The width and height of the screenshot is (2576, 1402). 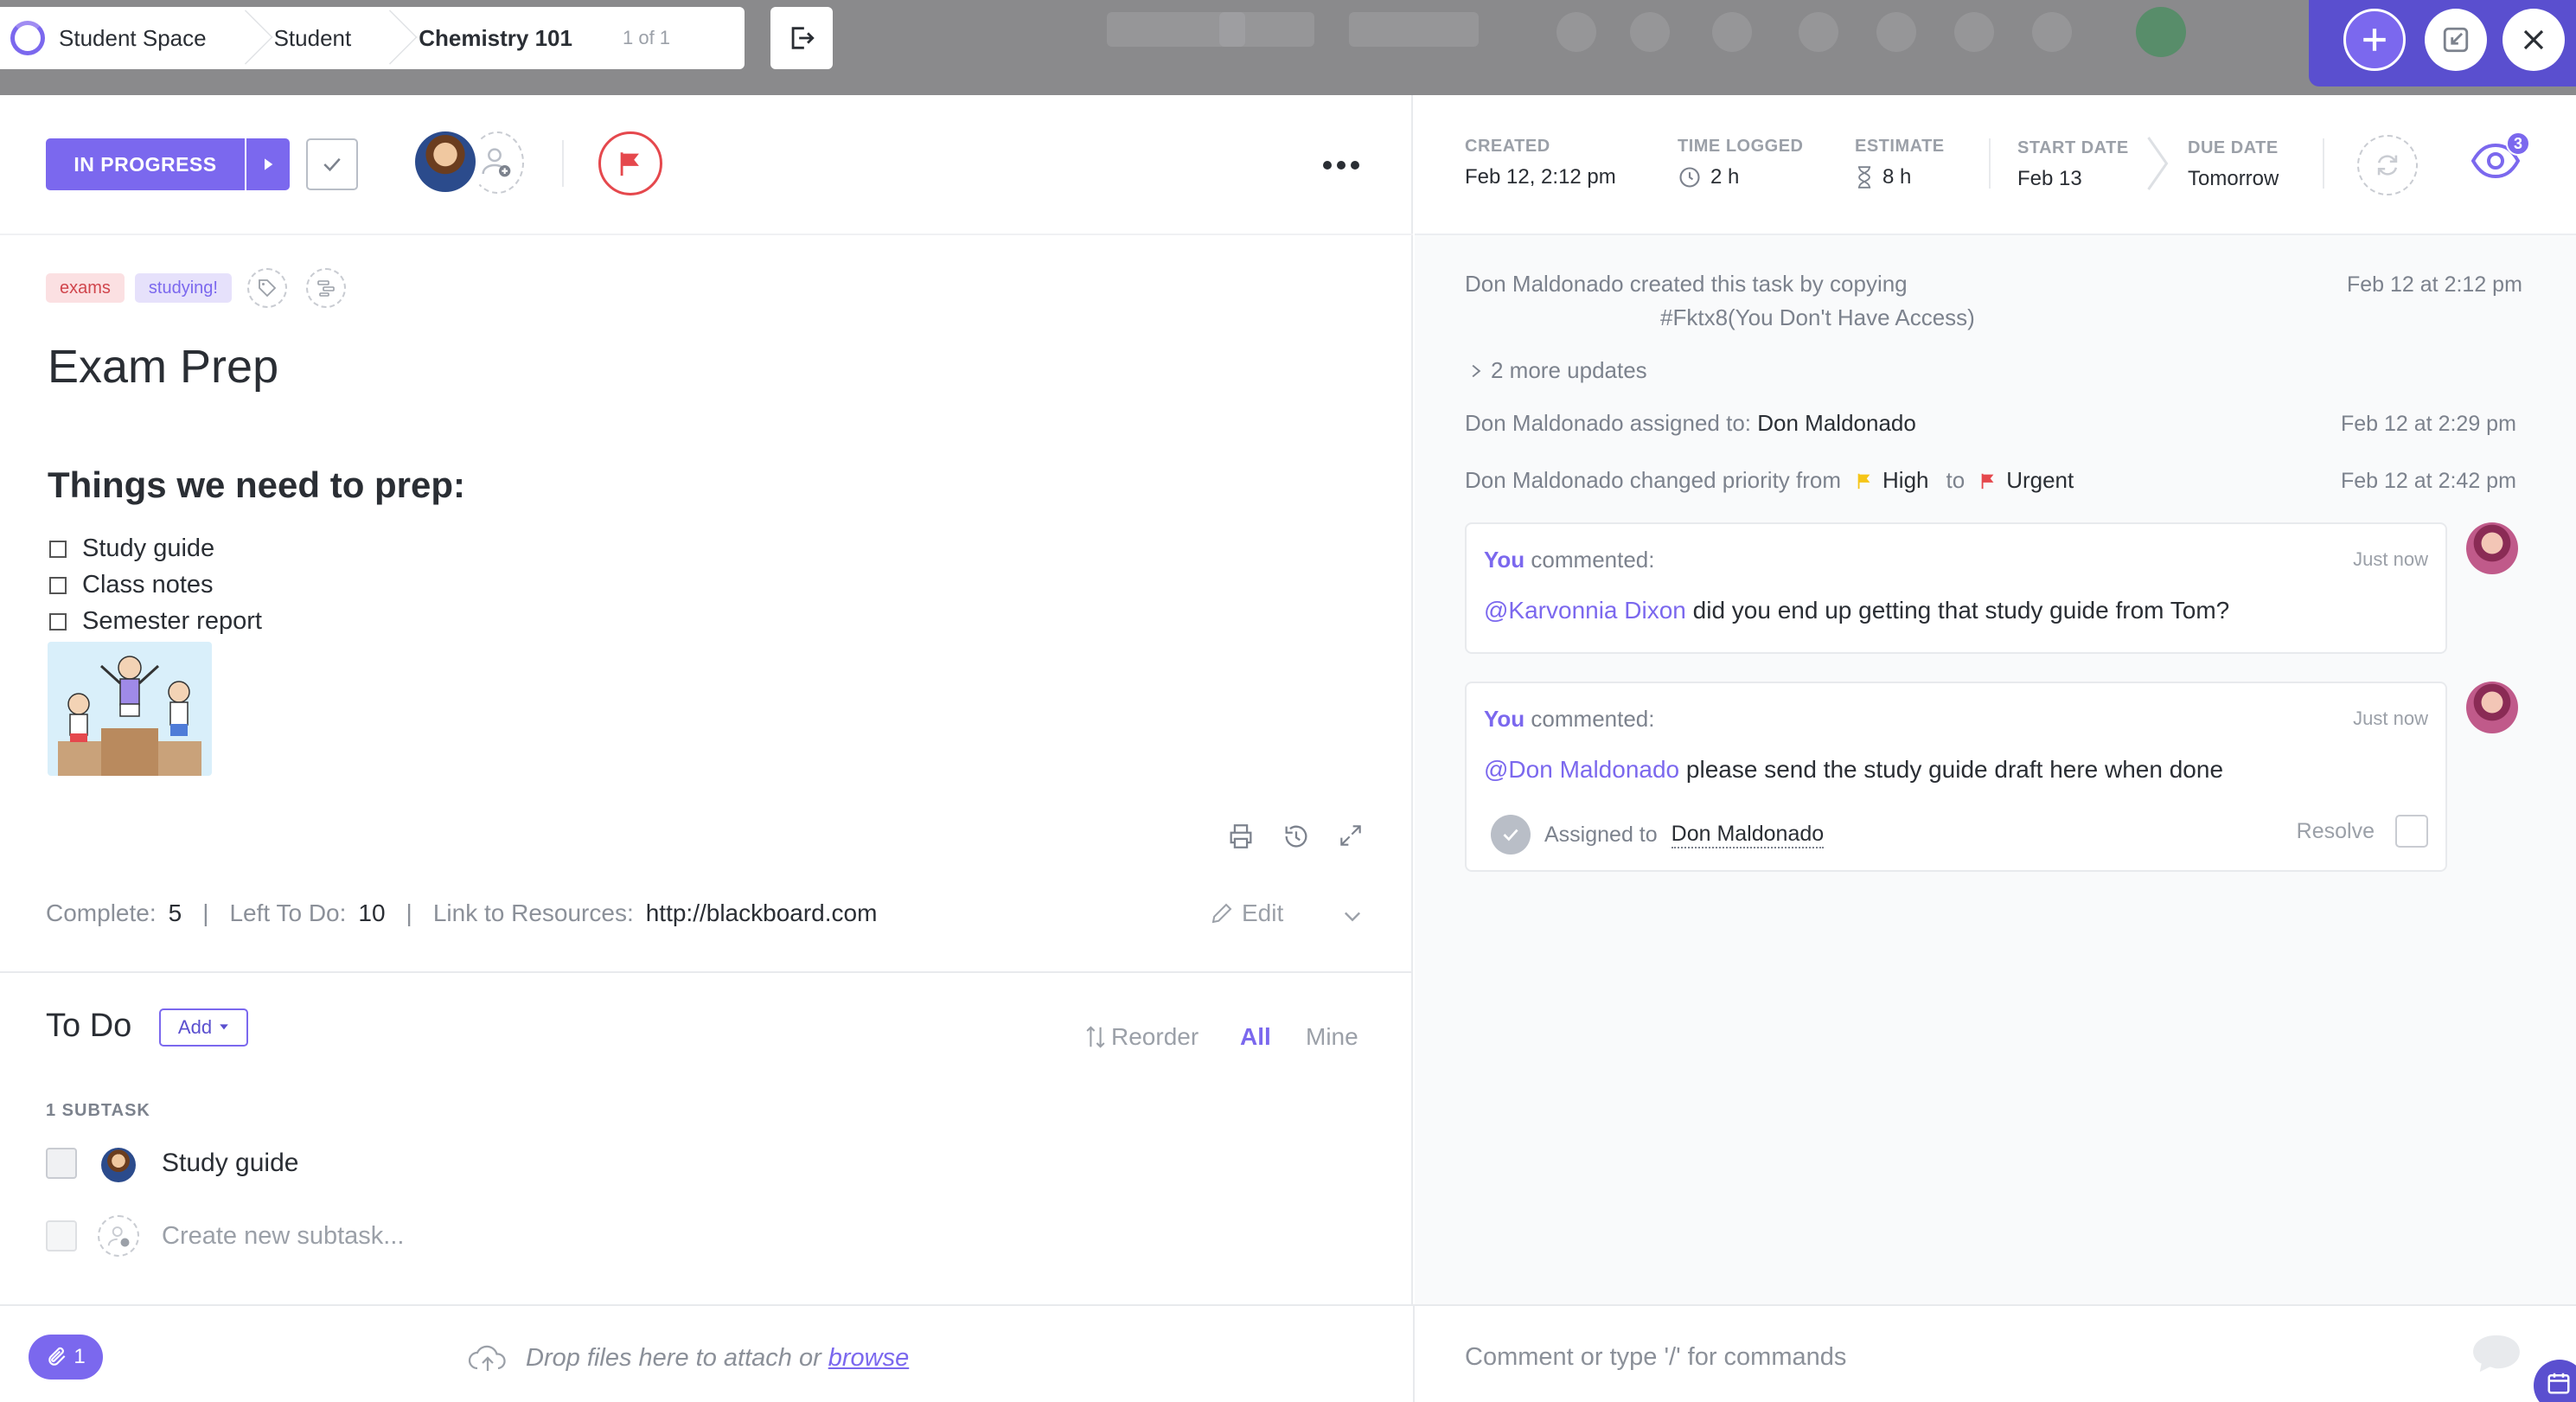 I want to click on checklist-item-label: Class notes, so click(x=148, y=585).